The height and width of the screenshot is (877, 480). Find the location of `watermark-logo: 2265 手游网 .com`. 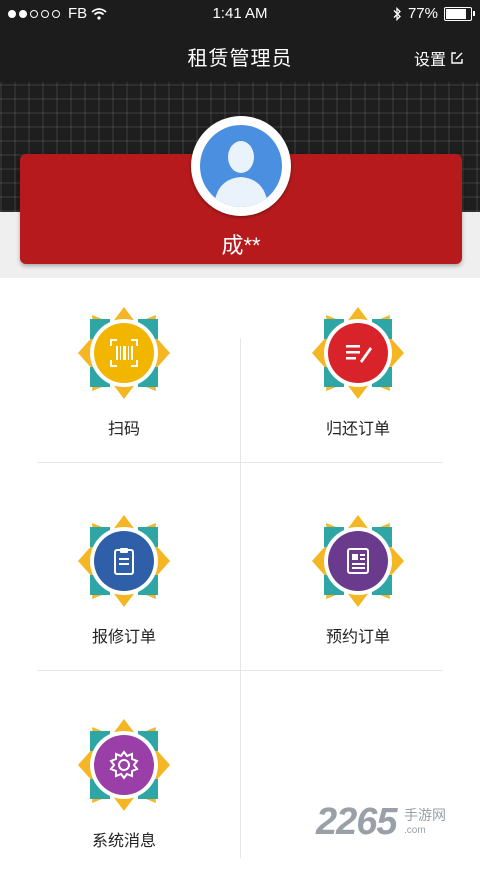

watermark-logo: 2265 手游网 .com is located at coordinates (391, 825).